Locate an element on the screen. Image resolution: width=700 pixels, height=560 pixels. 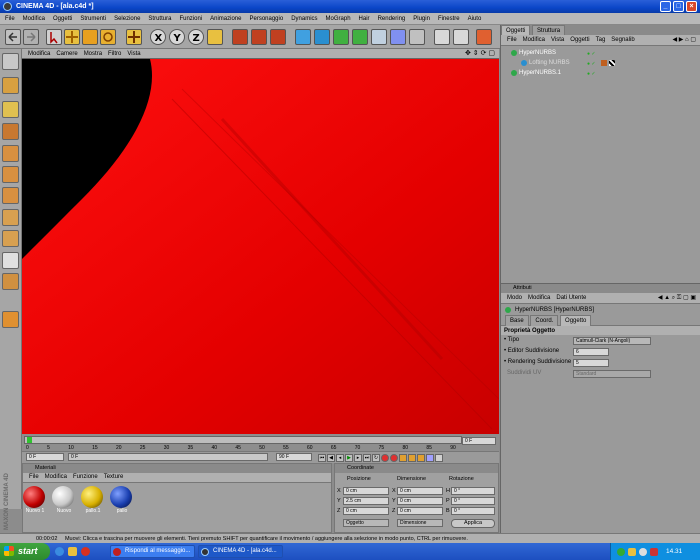
array-icon is located at coordinates (360, 37).